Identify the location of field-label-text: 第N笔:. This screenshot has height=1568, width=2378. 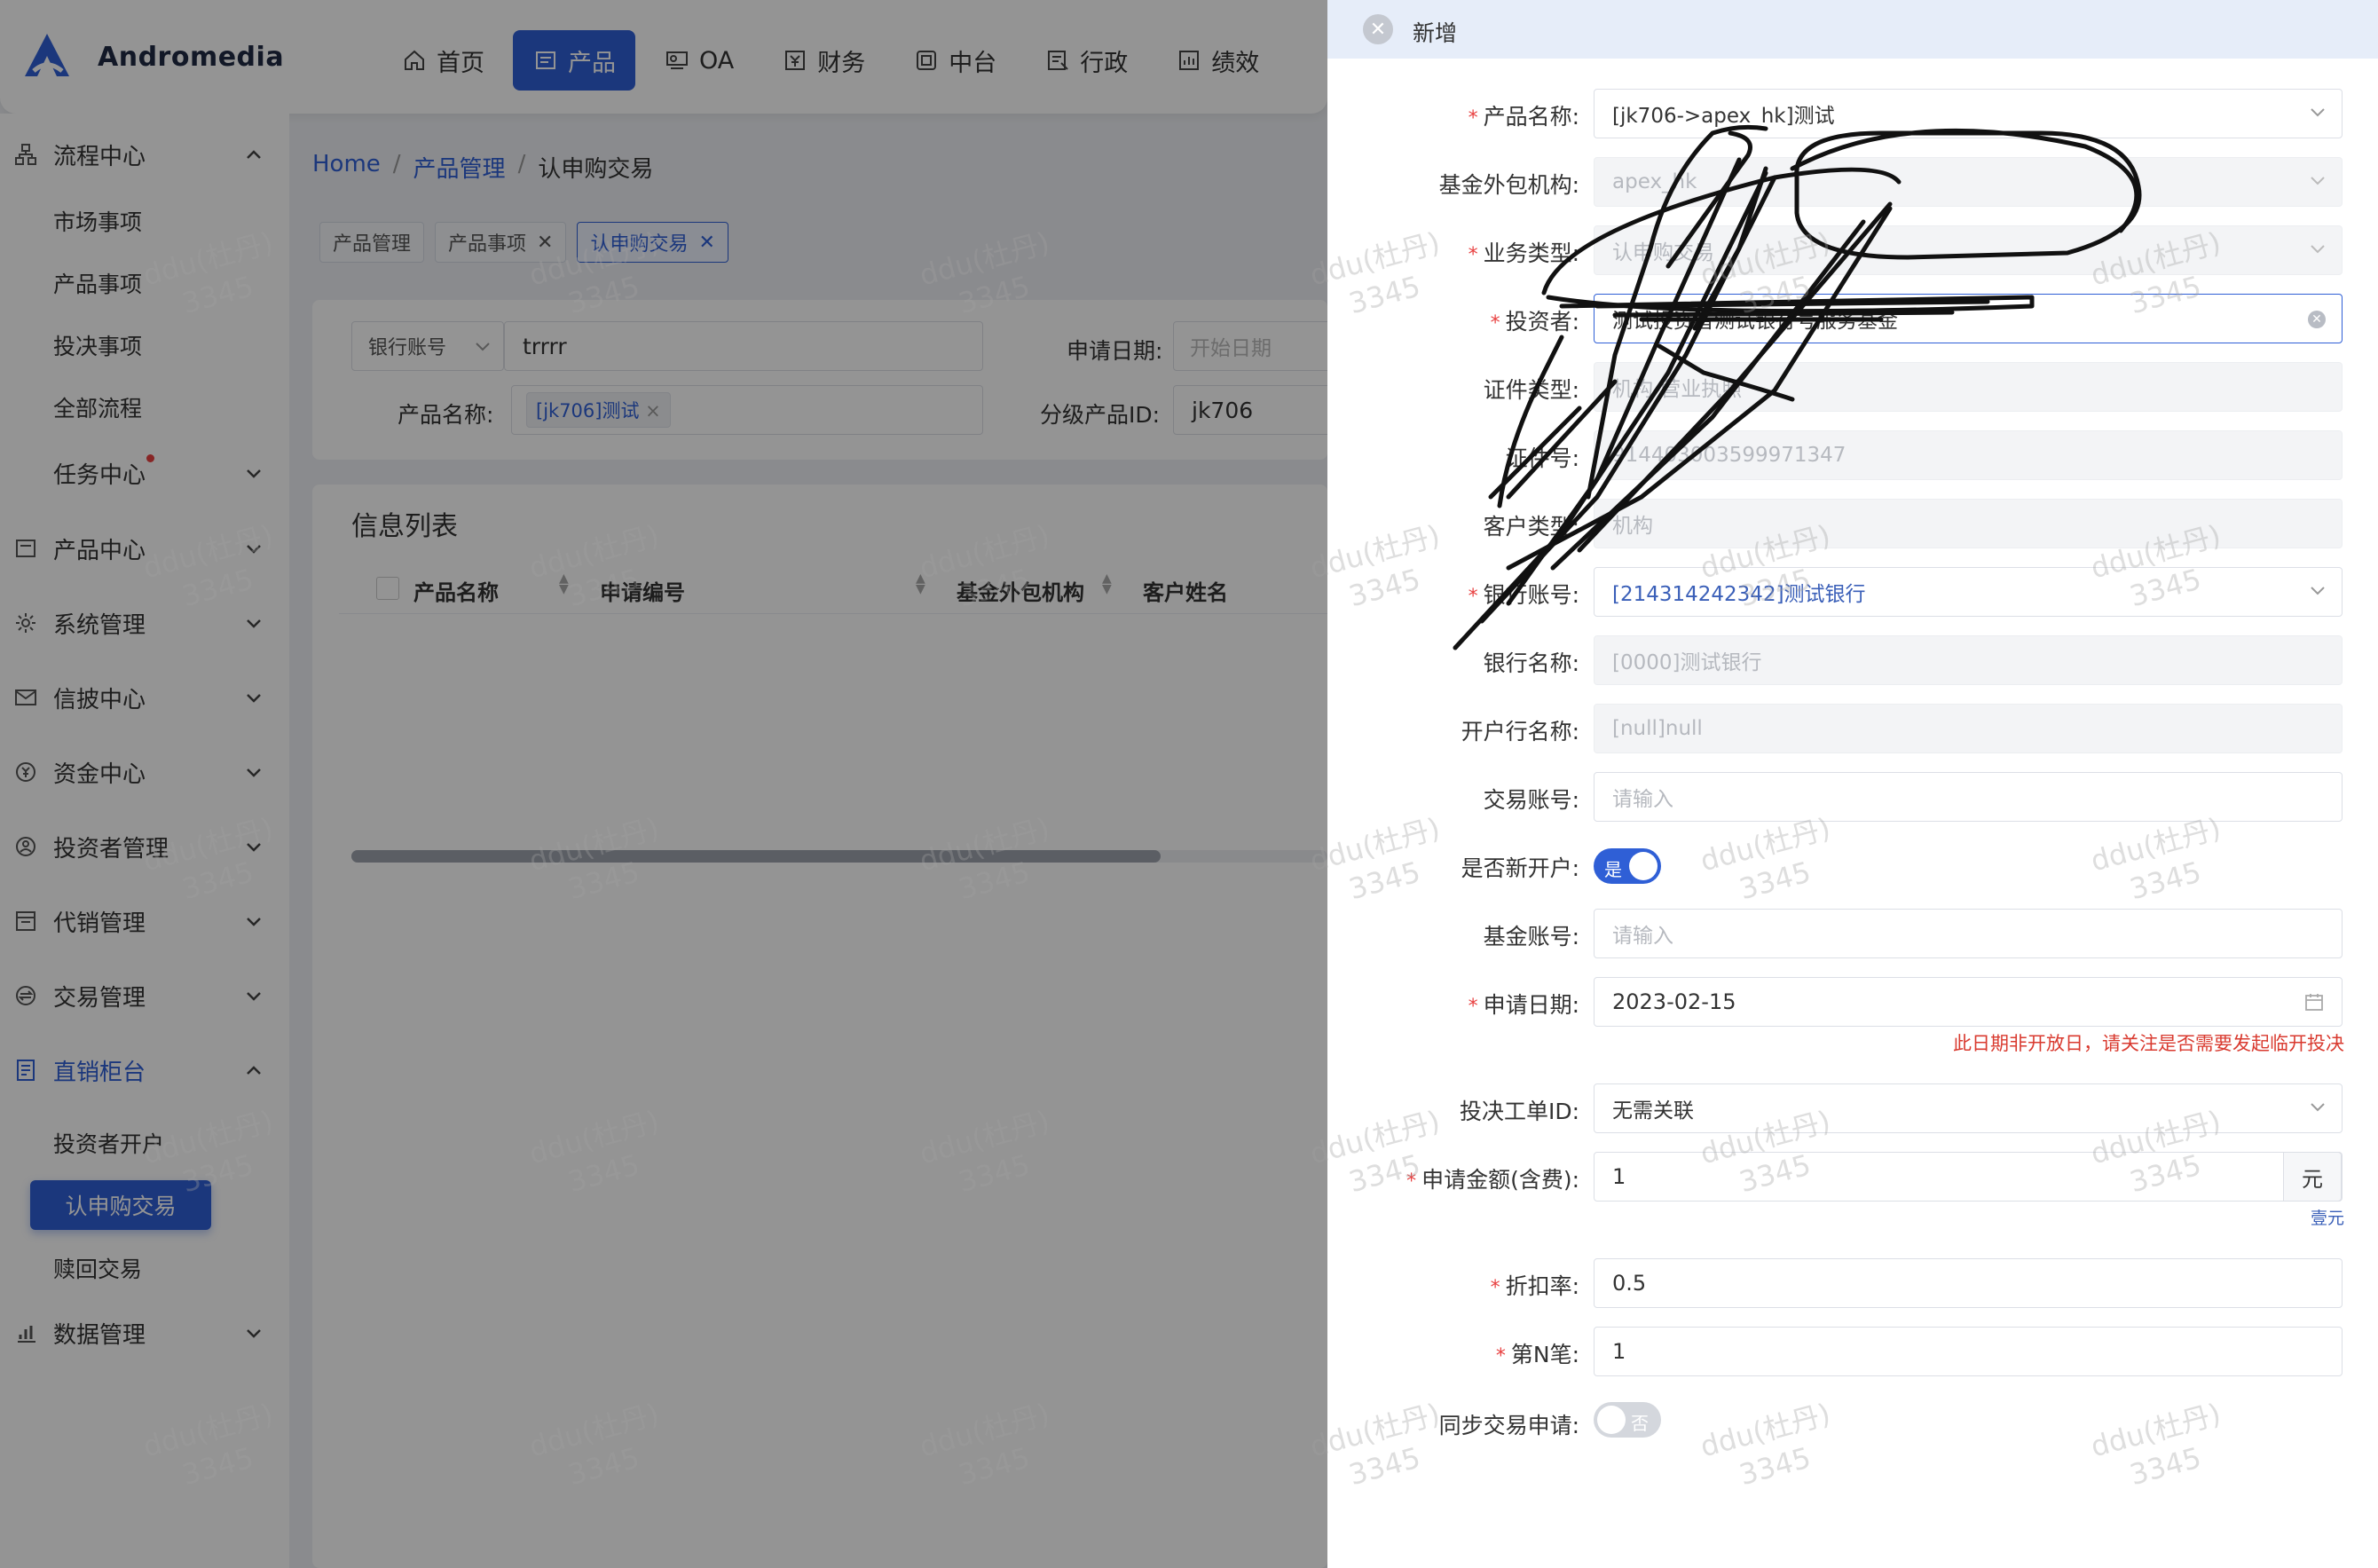
(1544, 1354).